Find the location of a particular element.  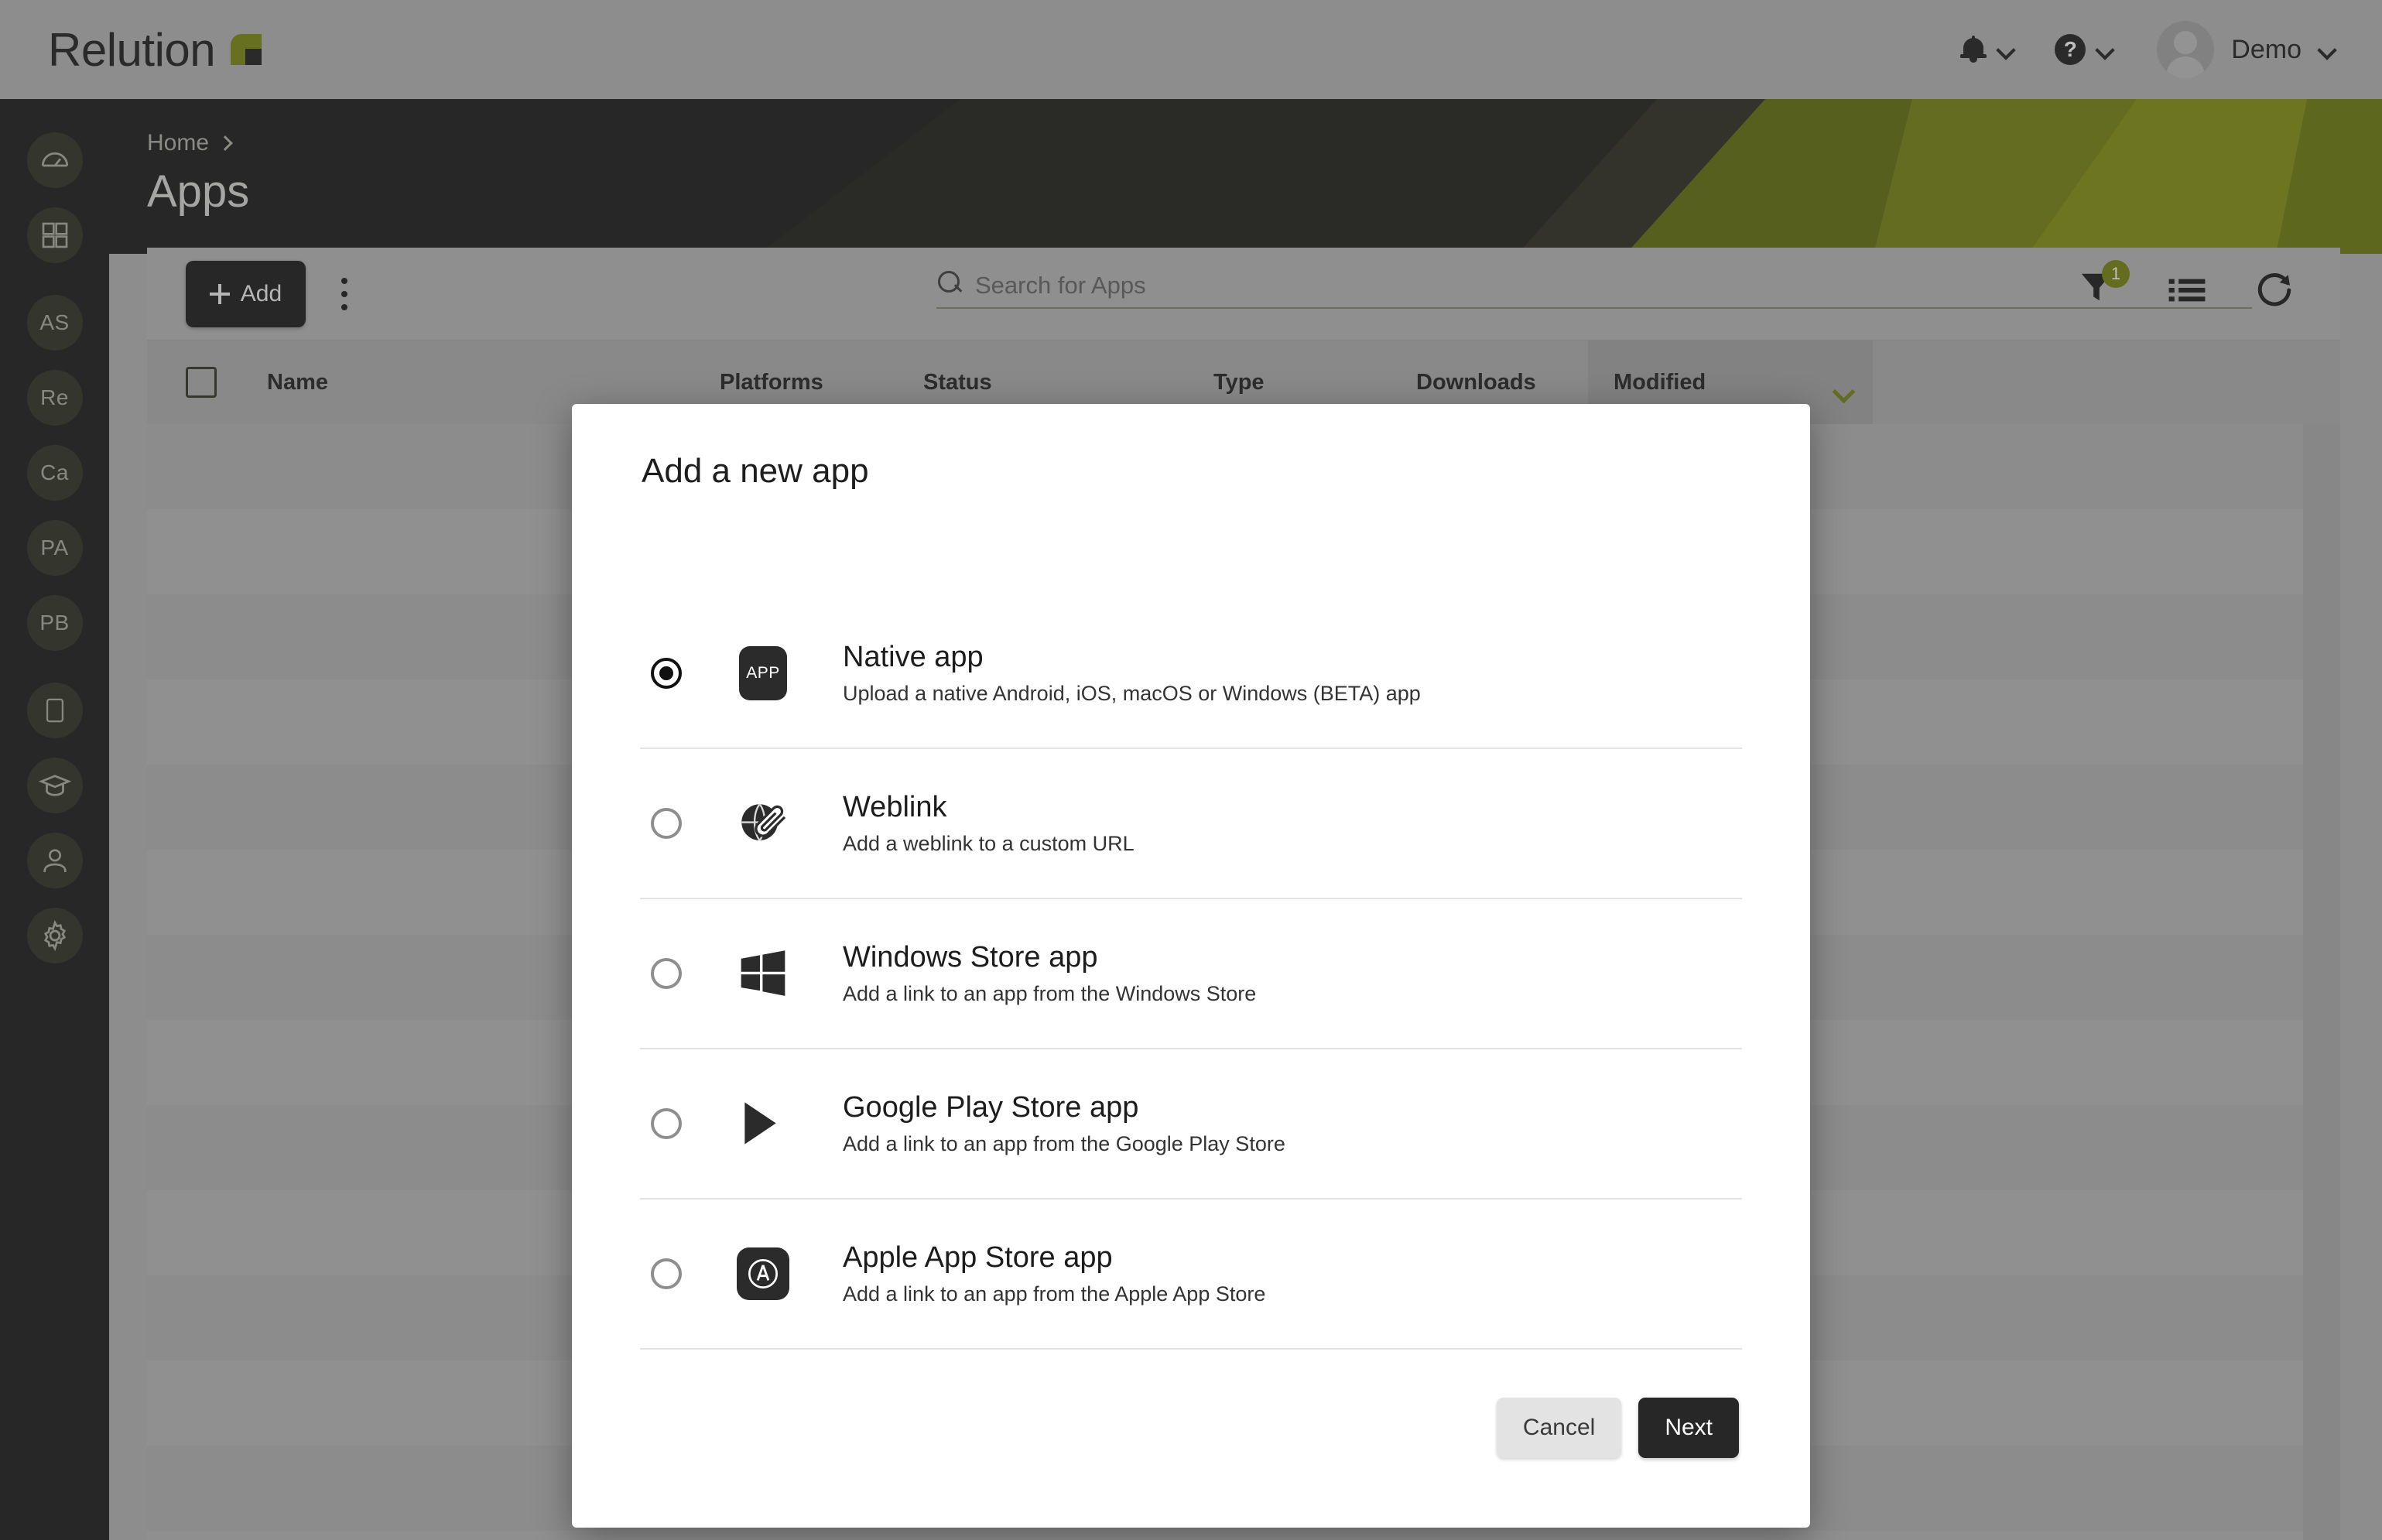

option-label: Native app is located at coordinates (913, 656).